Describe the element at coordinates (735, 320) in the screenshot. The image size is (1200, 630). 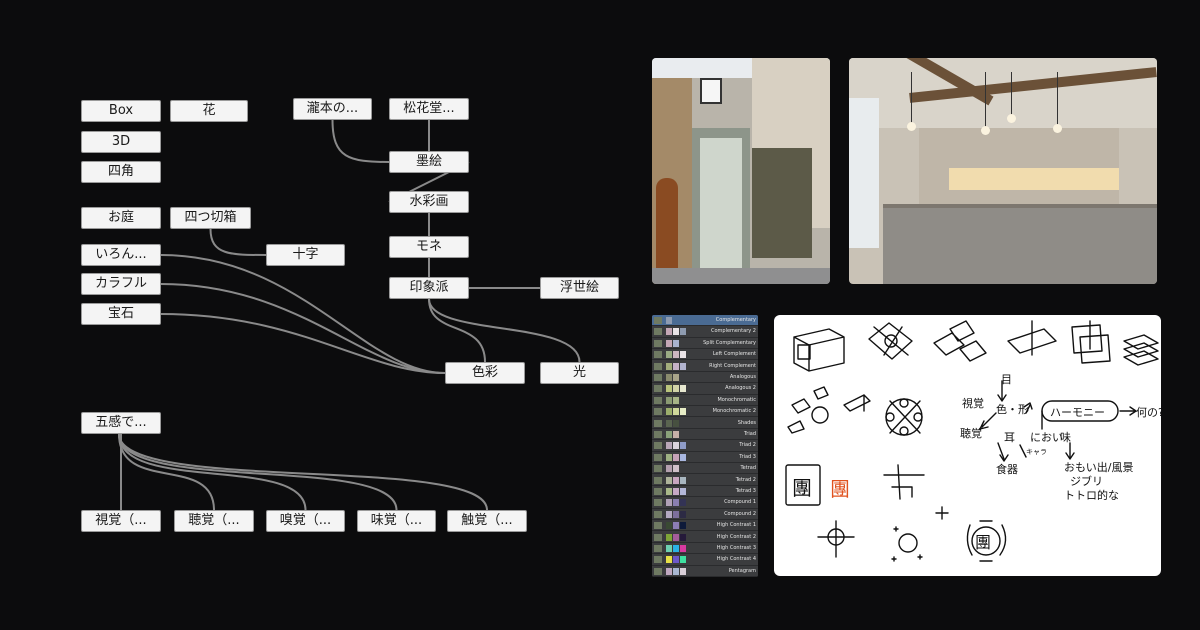
I see `palette-label: Complementary` at that location.